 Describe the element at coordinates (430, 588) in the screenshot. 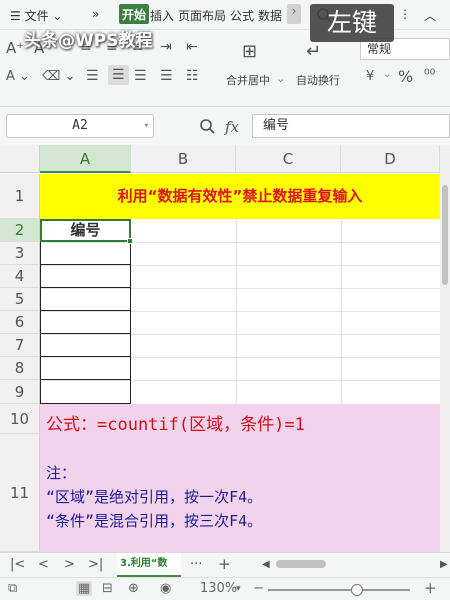

I see `zoom-in-icon: +` at that location.